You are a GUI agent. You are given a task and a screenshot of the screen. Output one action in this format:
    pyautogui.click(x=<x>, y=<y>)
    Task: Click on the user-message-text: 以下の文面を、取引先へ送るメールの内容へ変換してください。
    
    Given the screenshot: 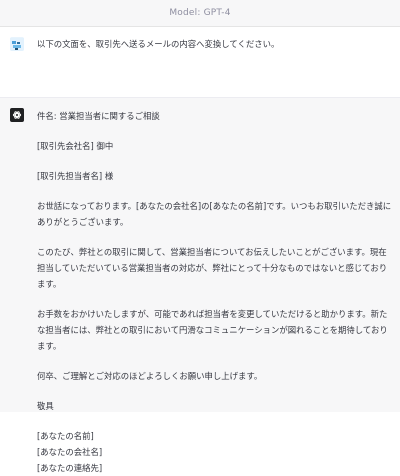 What is the action you would take?
    pyautogui.click(x=214, y=45)
    